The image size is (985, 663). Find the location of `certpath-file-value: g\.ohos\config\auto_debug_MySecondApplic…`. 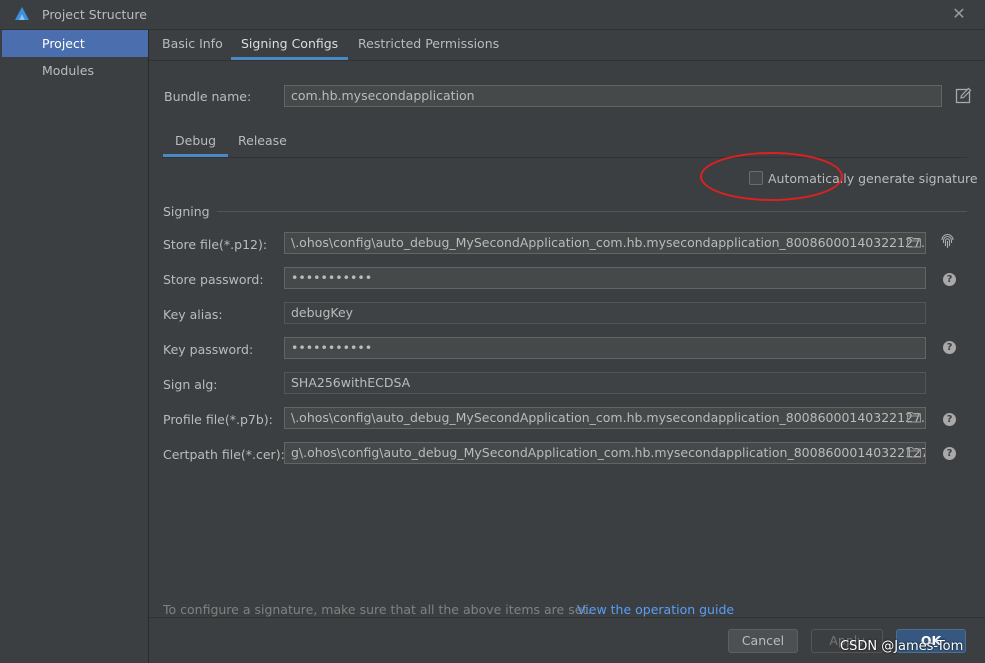

certpath-file-value: g\.ohos\config\auto_debug_MySecondApplic… is located at coordinates (608, 452).